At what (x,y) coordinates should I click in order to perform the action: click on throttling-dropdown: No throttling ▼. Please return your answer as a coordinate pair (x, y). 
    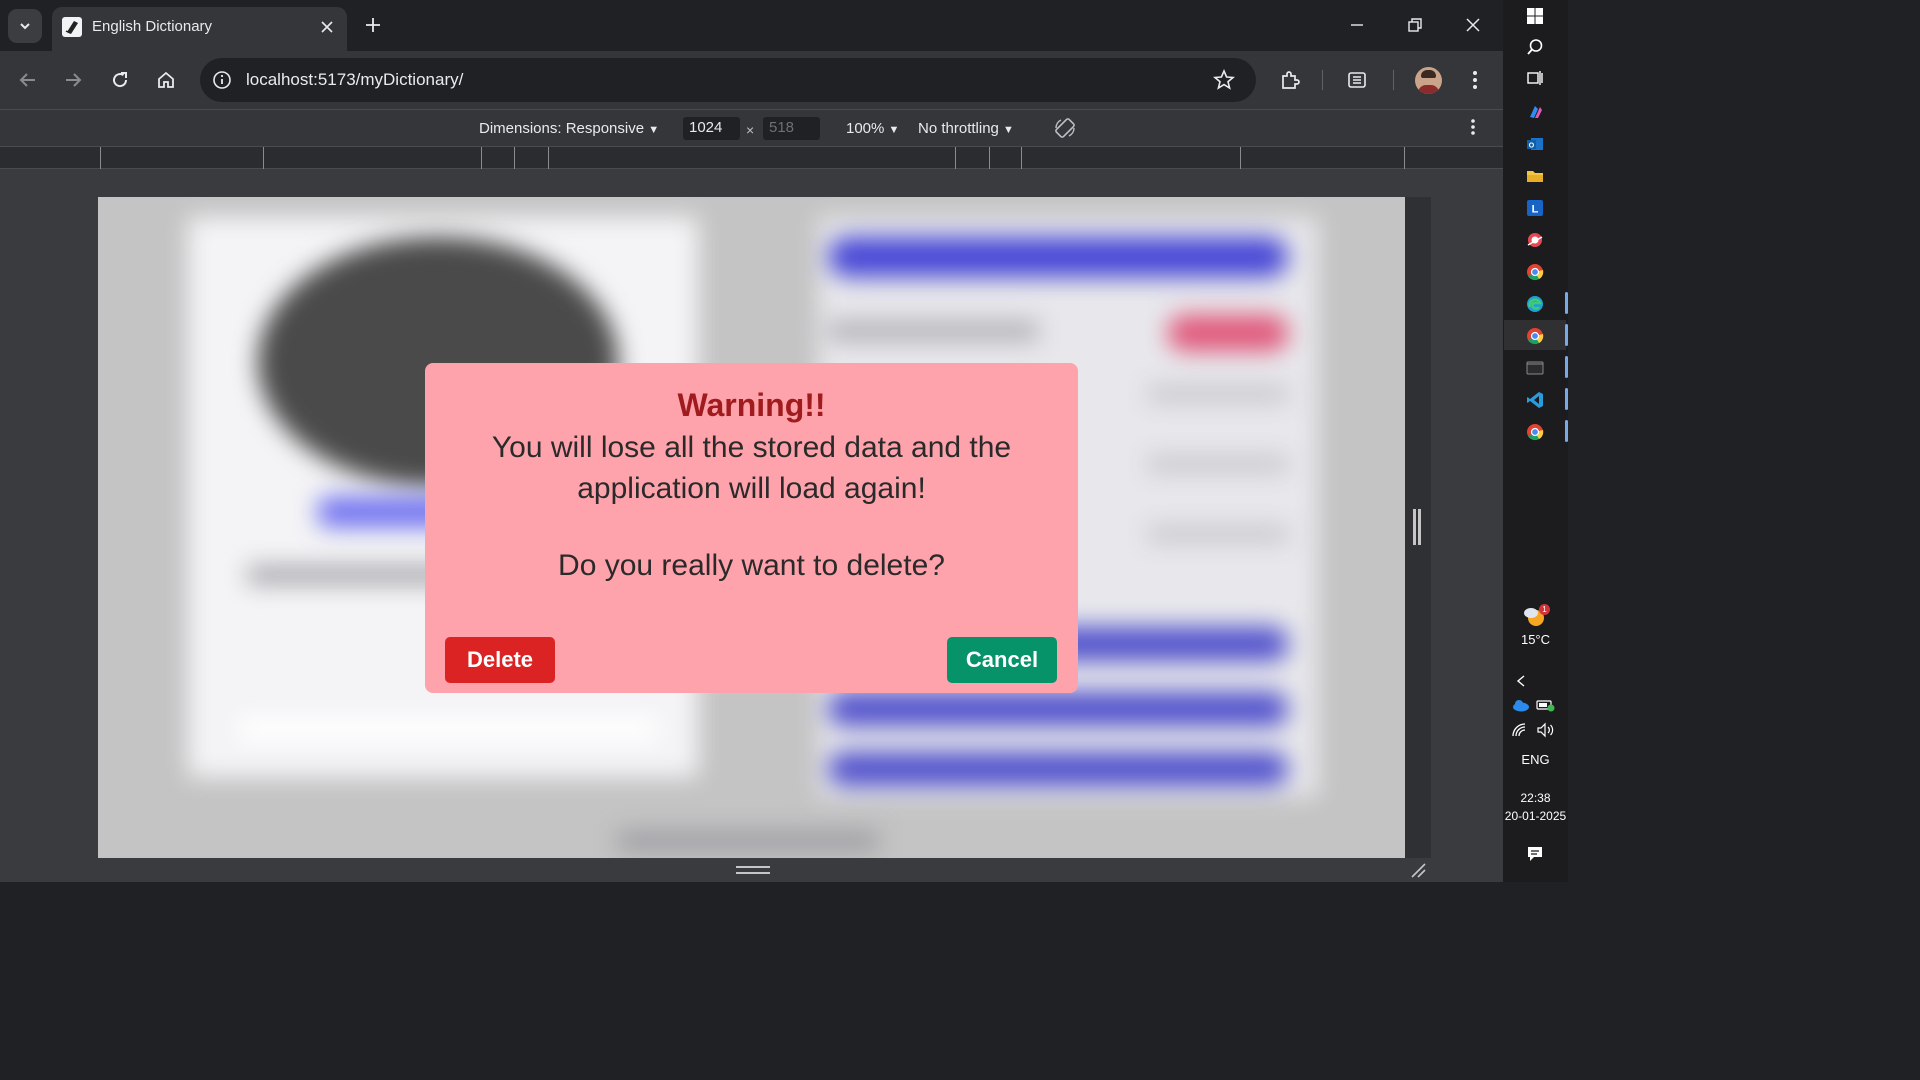
    Looking at the image, I should click on (966, 128).